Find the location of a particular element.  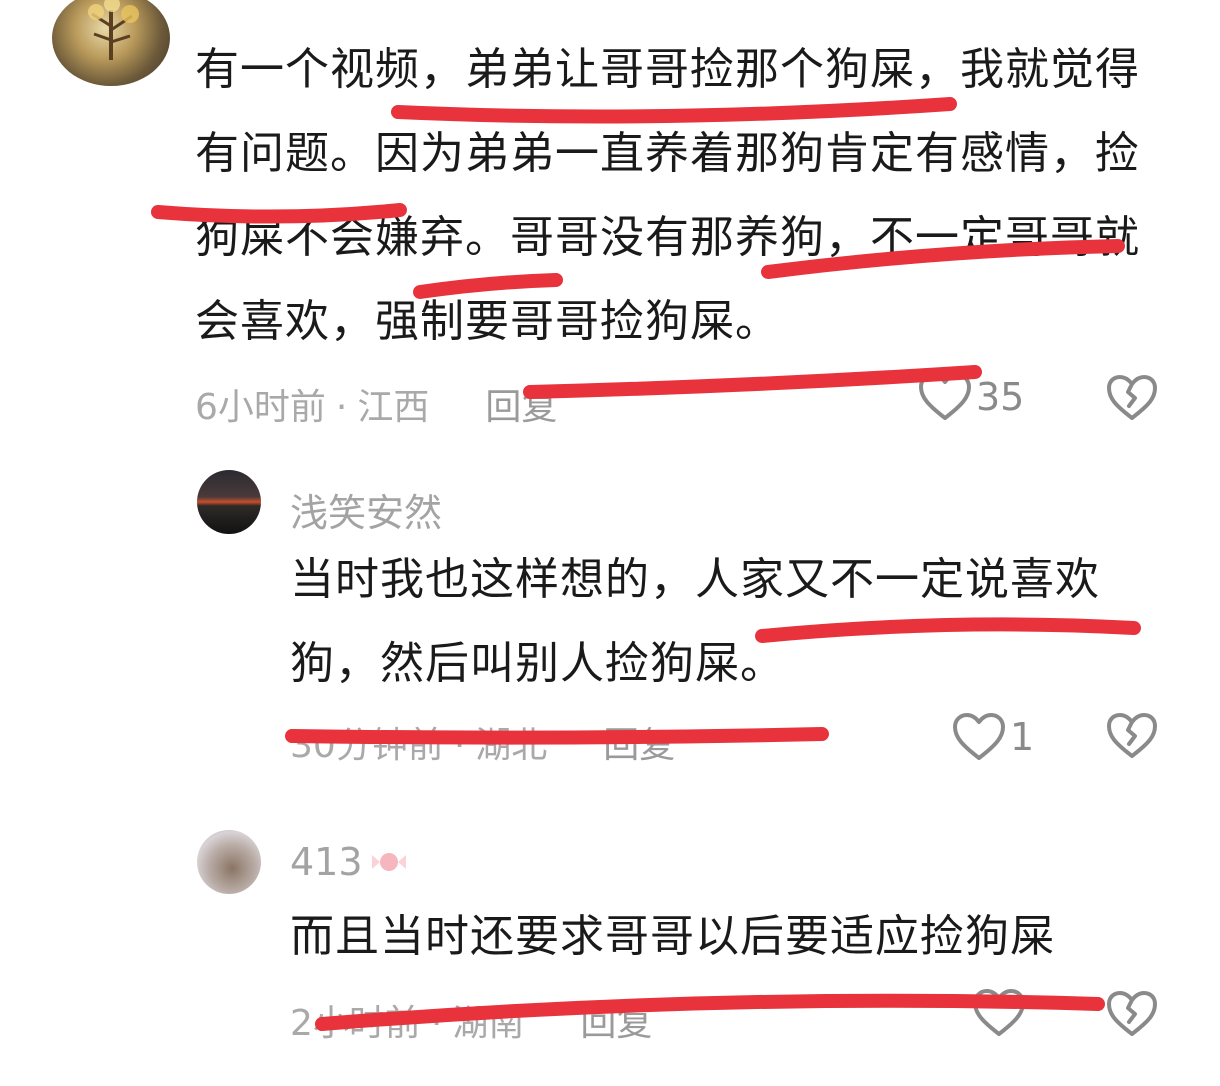

comment-location: 江西 is located at coordinates (393, 407).